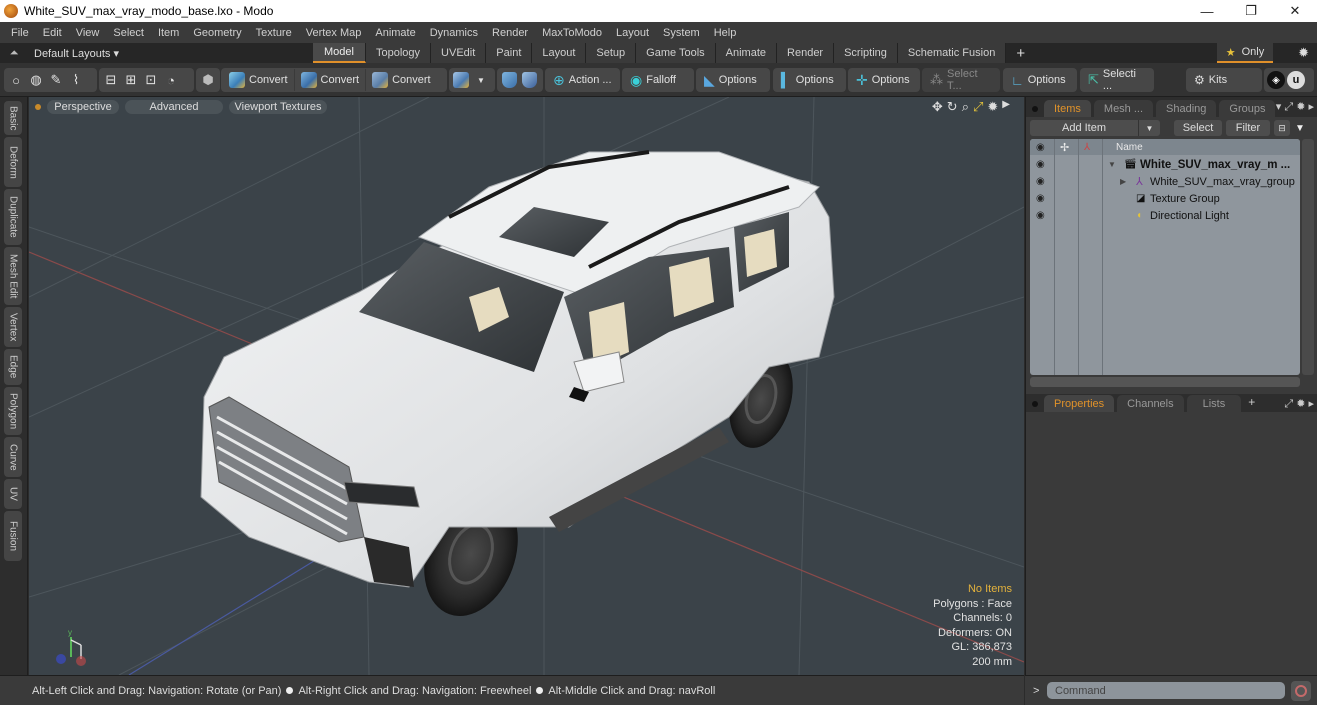 The width and height of the screenshot is (1317, 705). I want to click on menu-item: Item, so click(168, 33).